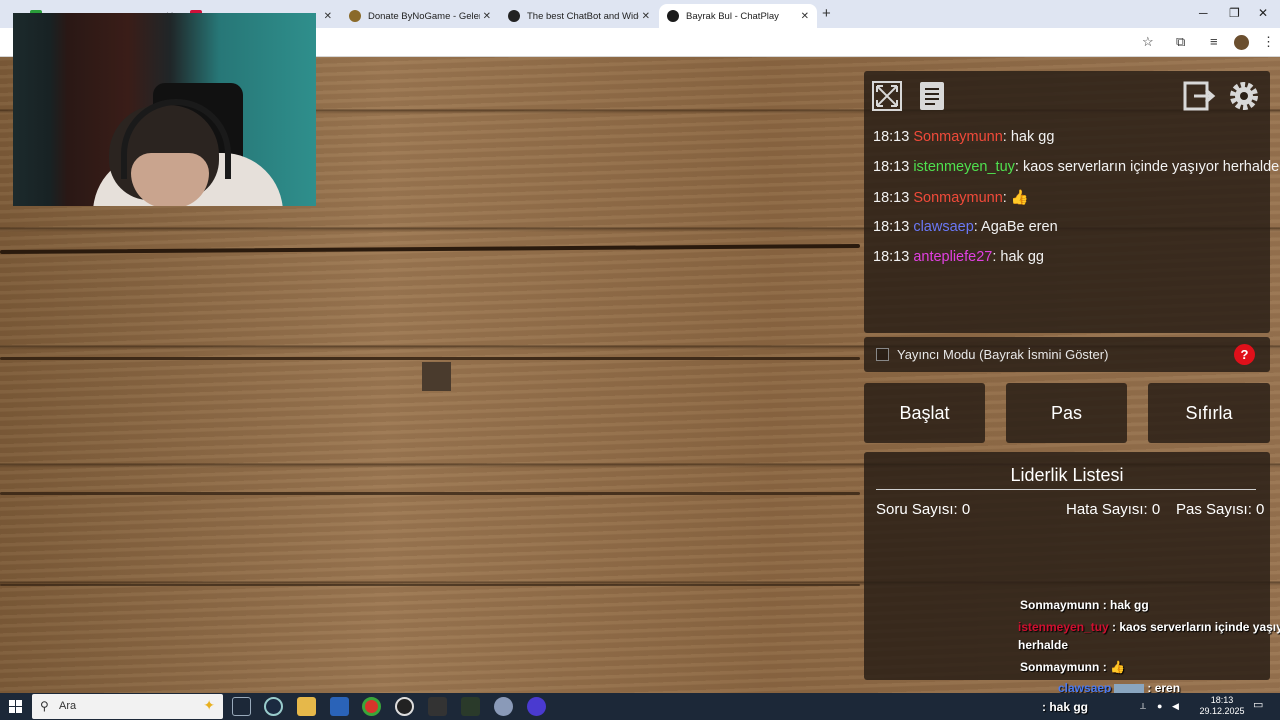  I want to click on clock-date: 29.12.2025, so click(1222, 711).